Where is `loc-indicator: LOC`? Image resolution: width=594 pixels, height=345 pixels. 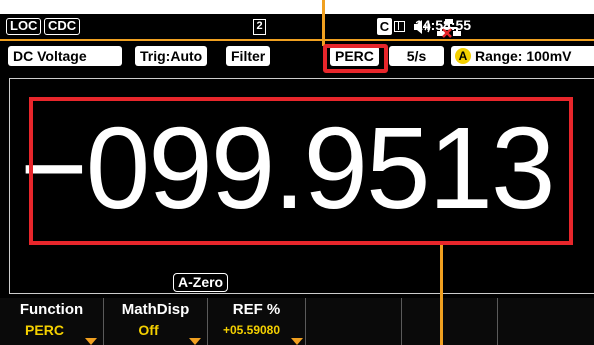 loc-indicator: LOC is located at coordinates (24, 26).